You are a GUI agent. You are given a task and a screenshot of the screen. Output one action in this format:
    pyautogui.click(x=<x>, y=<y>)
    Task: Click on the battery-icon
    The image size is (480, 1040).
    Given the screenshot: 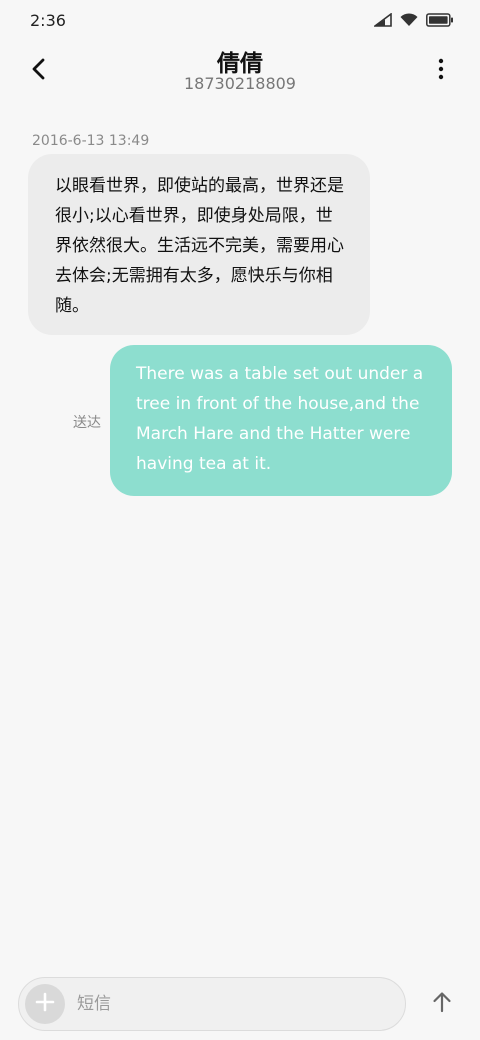 What is the action you would take?
    pyautogui.click(x=440, y=21)
    